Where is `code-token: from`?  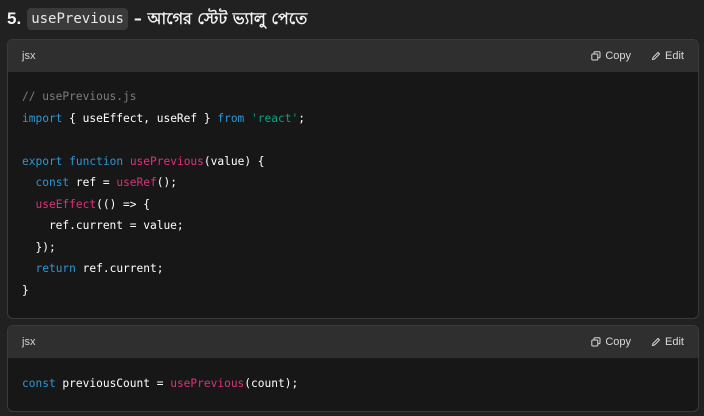
code-token: from is located at coordinates (231, 118).